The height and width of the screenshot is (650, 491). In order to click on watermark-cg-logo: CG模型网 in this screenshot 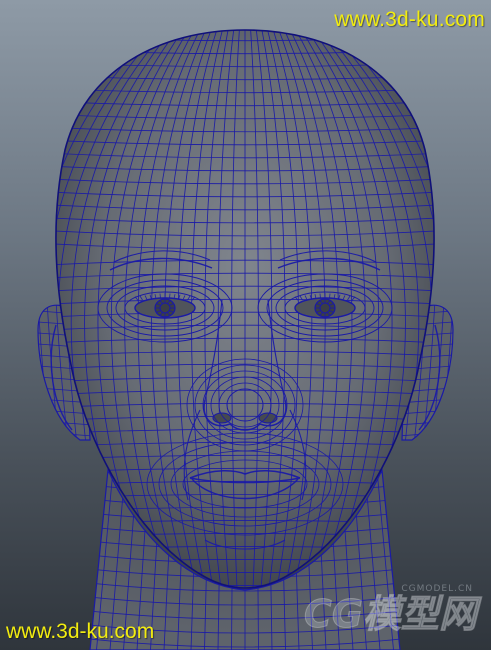, I will do `click(390, 614)`.